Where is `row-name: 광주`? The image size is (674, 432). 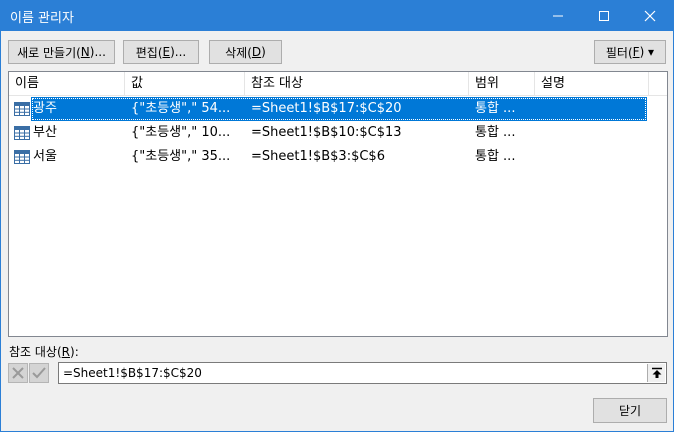 row-name: 광주 is located at coordinates (45, 108).